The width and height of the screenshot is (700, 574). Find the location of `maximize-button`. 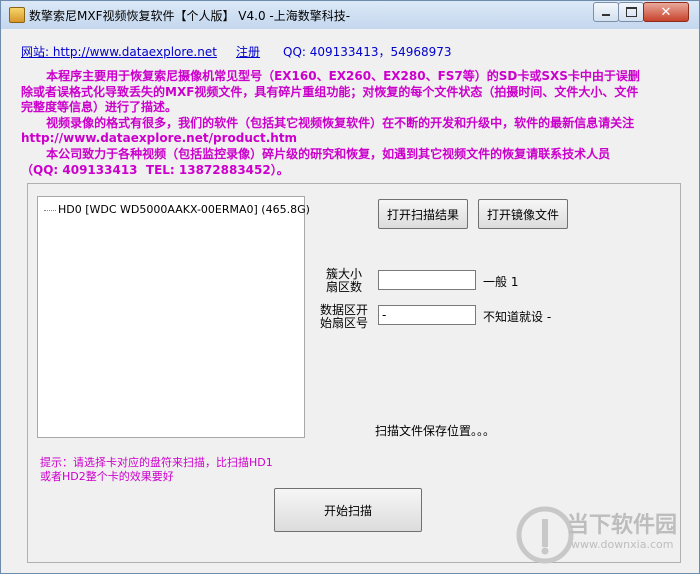

maximize-button is located at coordinates (631, 12).